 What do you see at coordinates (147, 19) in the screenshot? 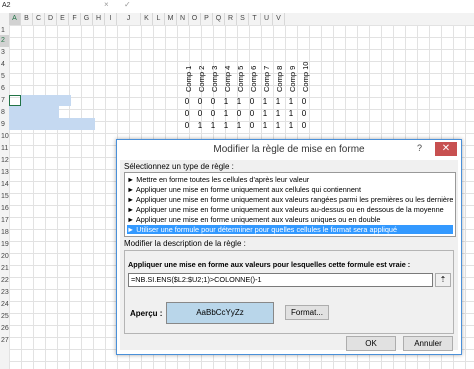
I see `column-header-K: K` at bounding box center [147, 19].